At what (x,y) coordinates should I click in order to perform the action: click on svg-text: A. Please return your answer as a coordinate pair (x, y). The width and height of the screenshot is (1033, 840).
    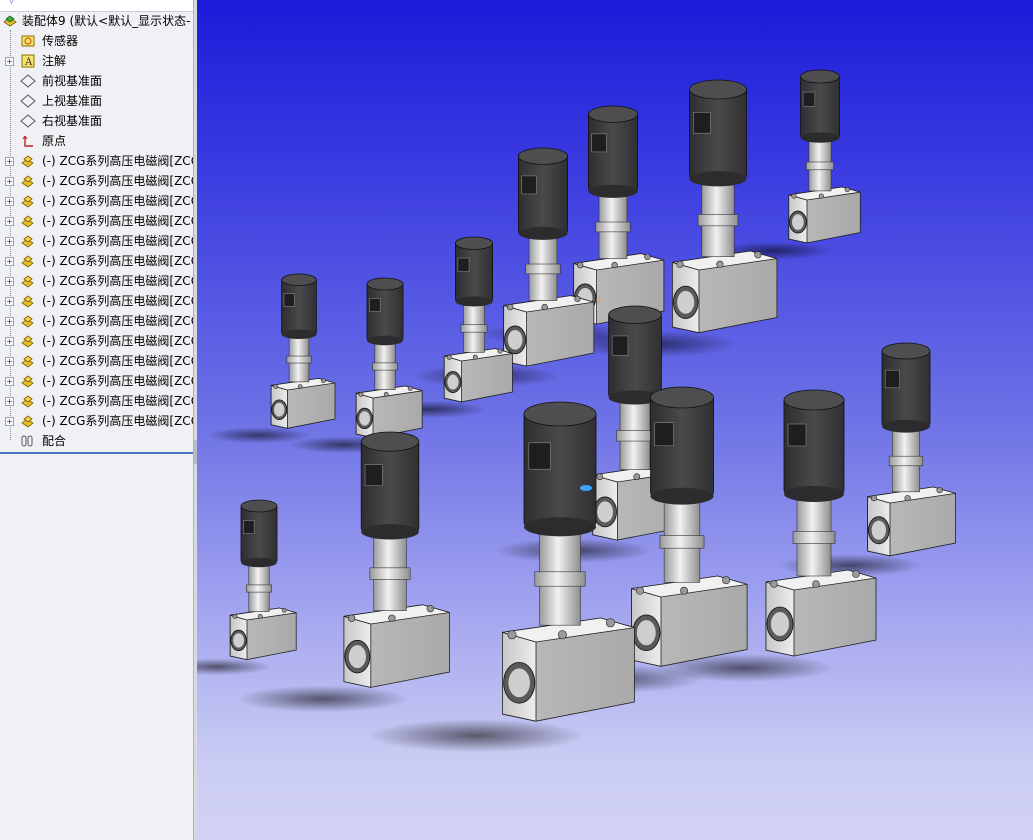
    Looking at the image, I should click on (28, 62).